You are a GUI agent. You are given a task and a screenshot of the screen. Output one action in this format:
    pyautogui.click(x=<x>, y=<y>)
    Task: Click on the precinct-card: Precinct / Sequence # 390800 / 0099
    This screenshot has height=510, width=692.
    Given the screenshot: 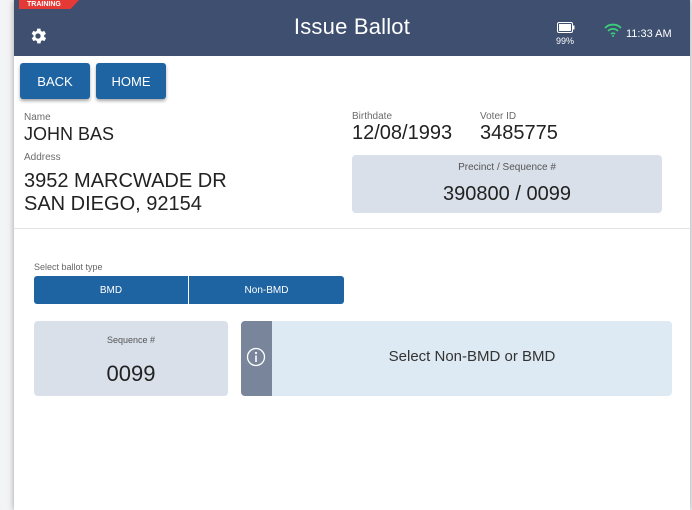 What is the action you would take?
    pyautogui.click(x=507, y=184)
    